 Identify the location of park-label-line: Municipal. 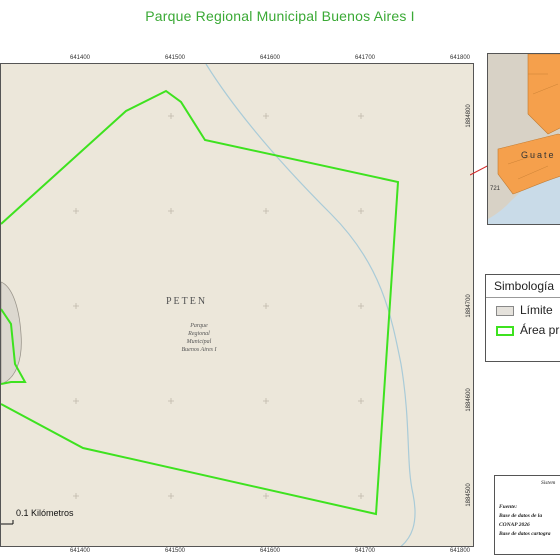
(199, 342).